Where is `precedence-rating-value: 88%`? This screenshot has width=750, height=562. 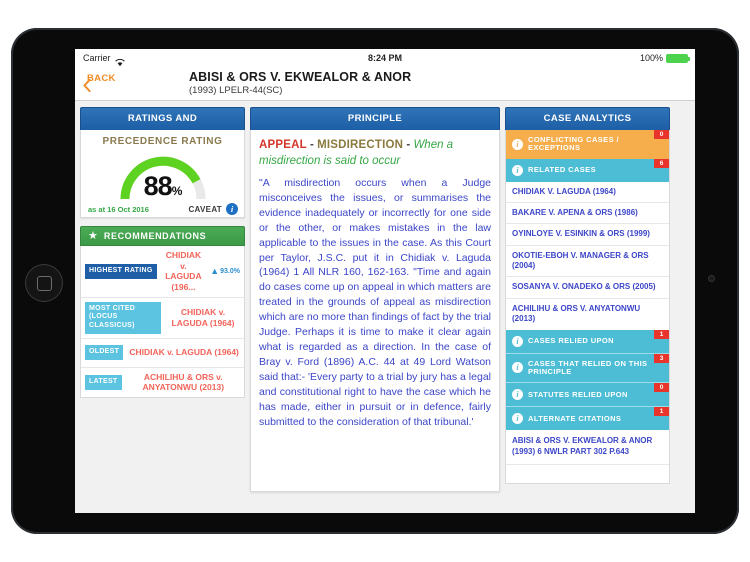 precedence-rating-value: 88% is located at coordinates (162, 186).